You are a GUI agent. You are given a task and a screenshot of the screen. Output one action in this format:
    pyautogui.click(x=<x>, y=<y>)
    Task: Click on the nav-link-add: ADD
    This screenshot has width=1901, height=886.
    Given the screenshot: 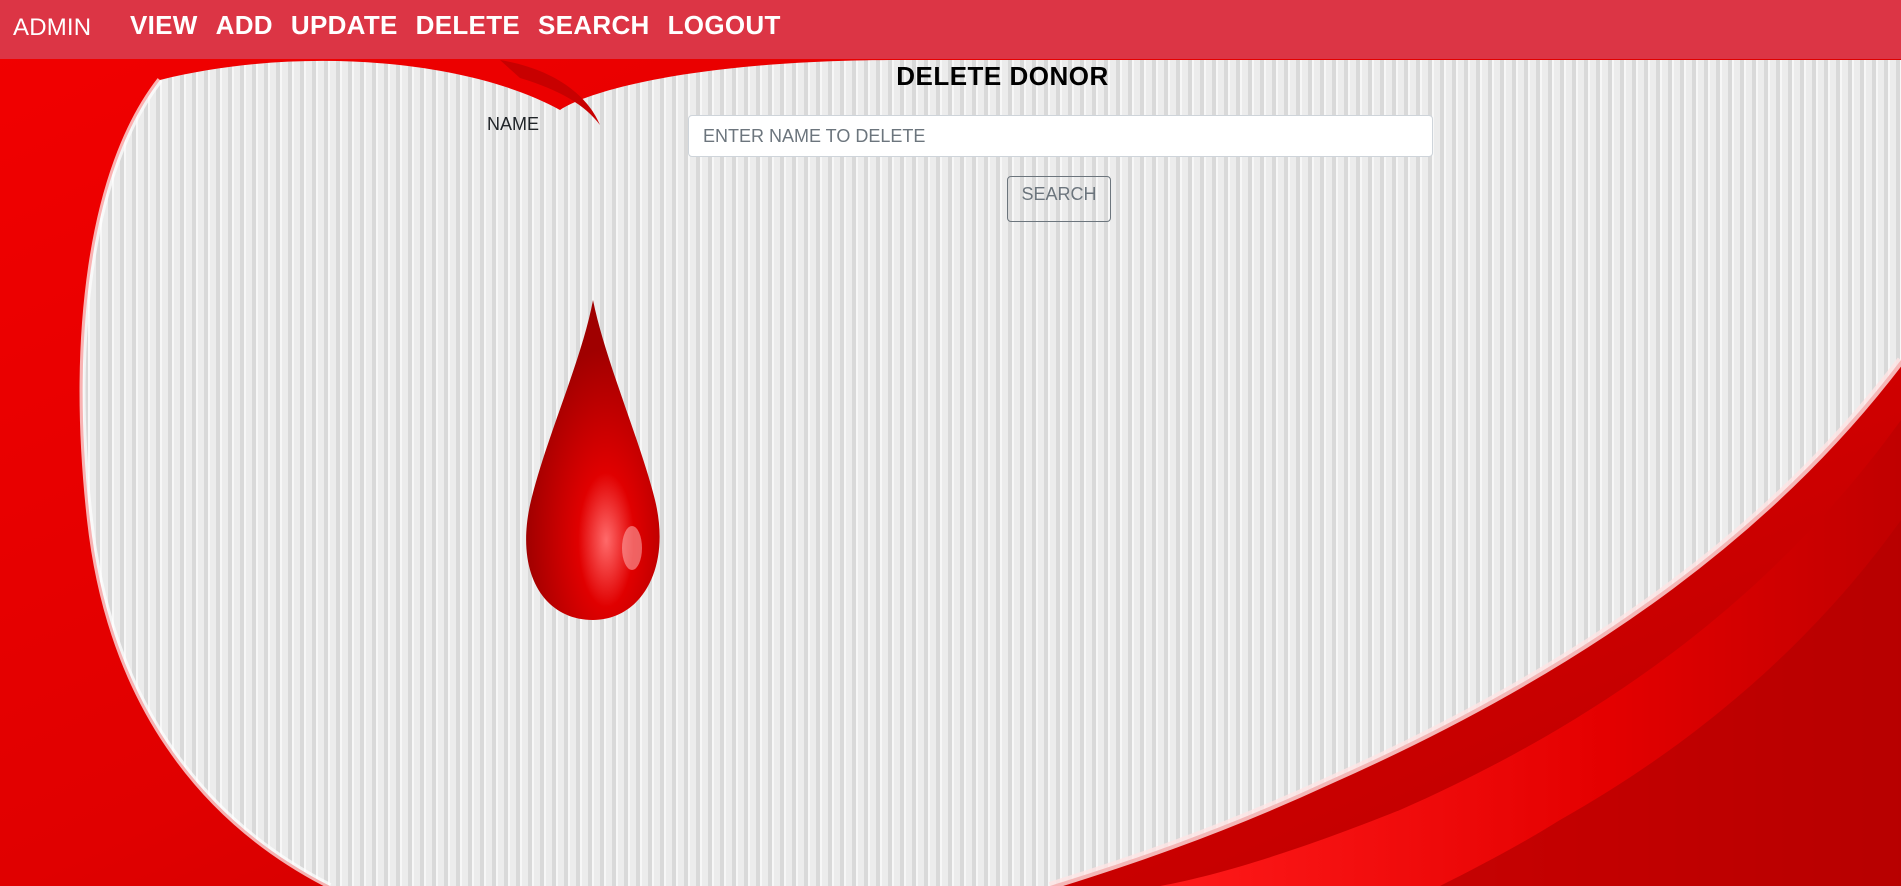 What is the action you would take?
    pyautogui.click(x=244, y=25)
    